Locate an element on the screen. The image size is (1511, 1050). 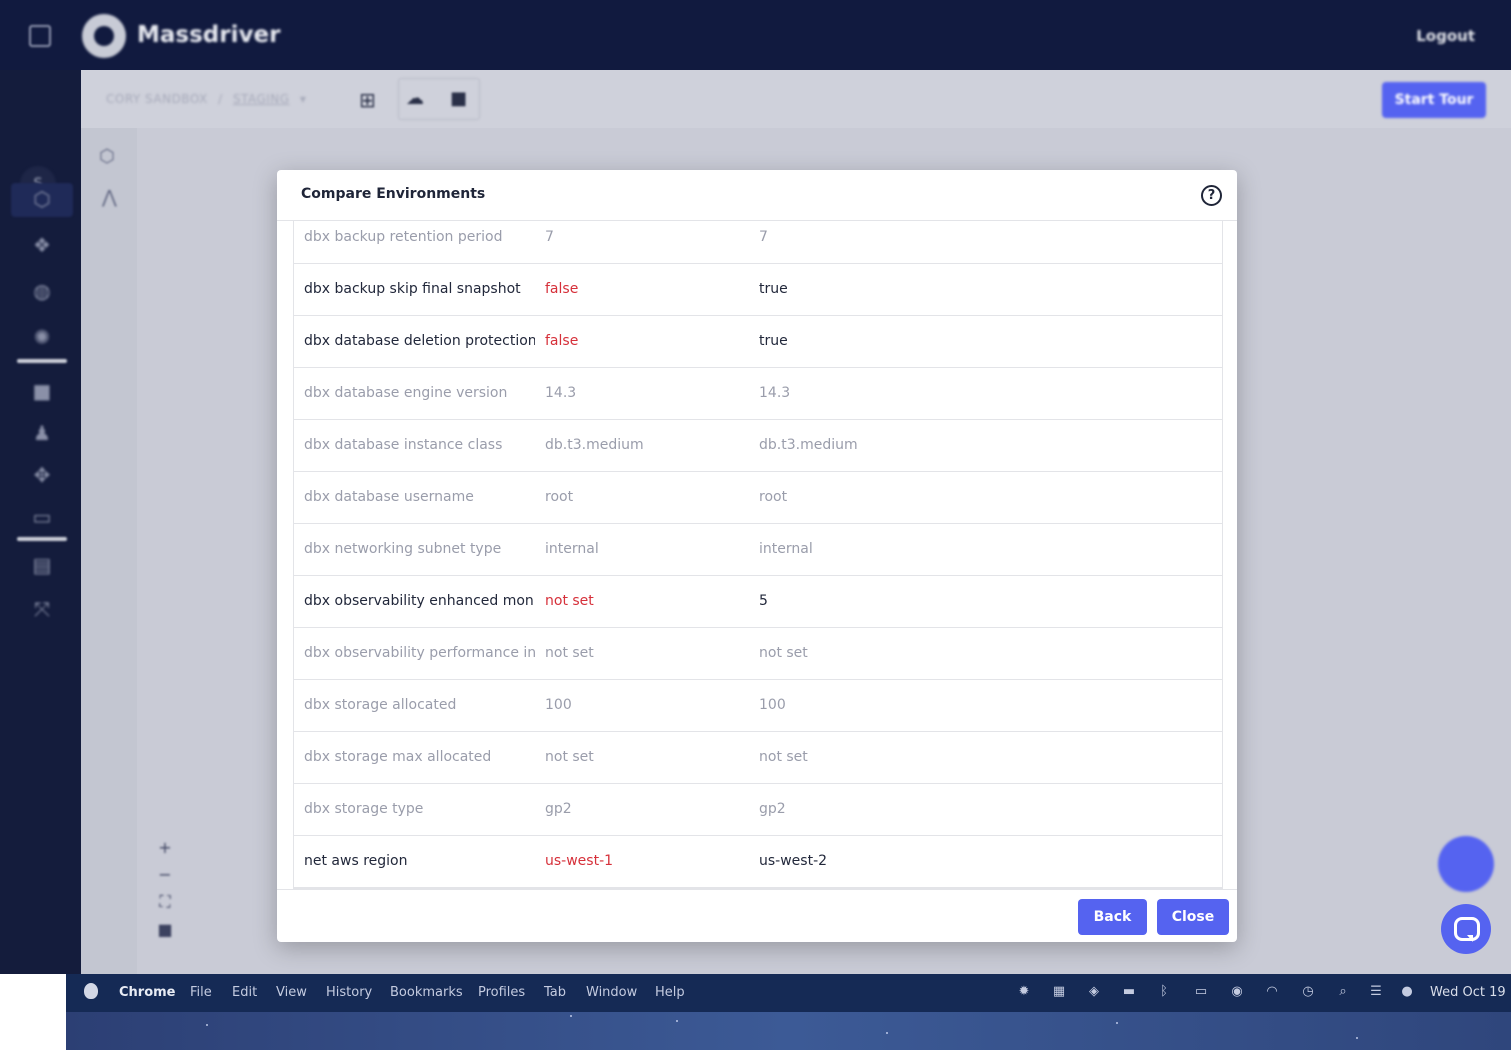
env-b-value: 100 is located at coordinates (772, 705).